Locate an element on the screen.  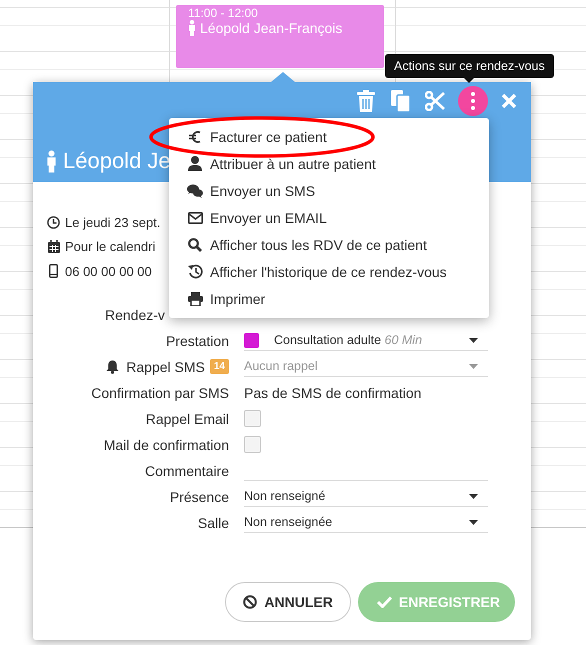
close-icon is located at coordinates (509, 101).